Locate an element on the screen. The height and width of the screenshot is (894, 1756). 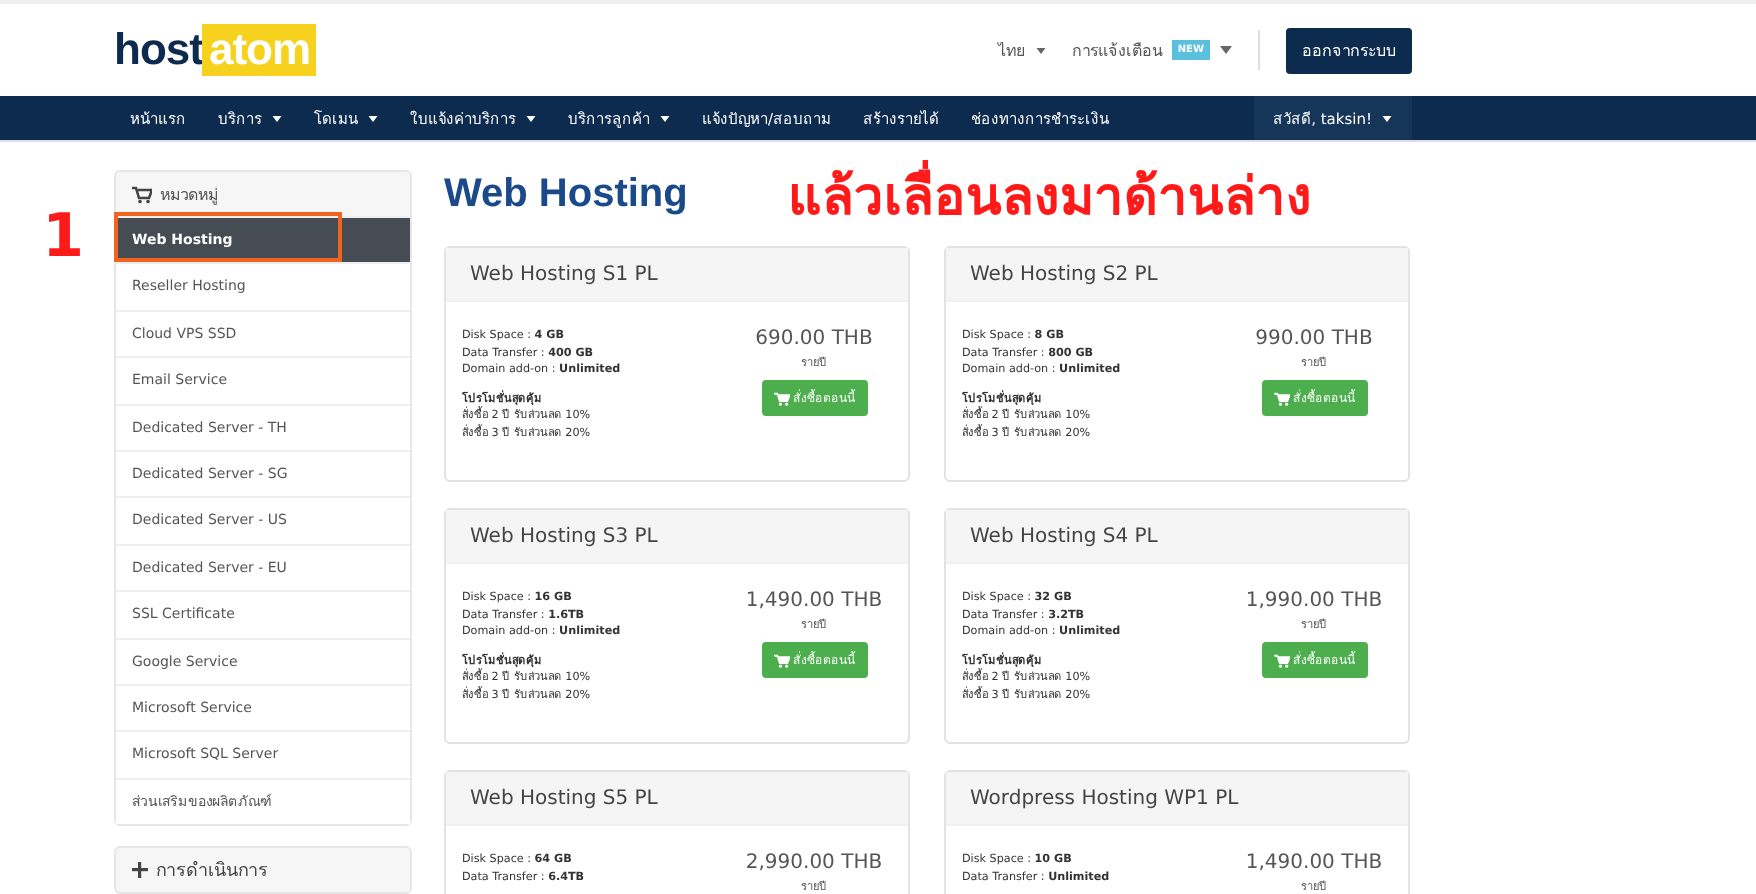
price: 690.00 THB is located at coordinates (814, 339).